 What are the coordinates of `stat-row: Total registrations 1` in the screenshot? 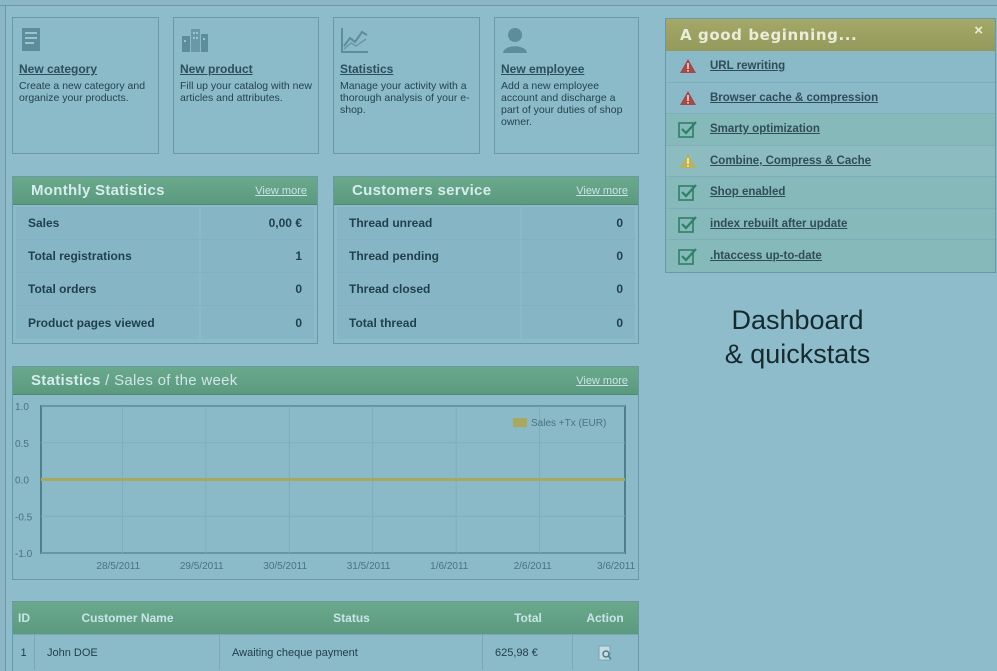 It's located at (165, 256).